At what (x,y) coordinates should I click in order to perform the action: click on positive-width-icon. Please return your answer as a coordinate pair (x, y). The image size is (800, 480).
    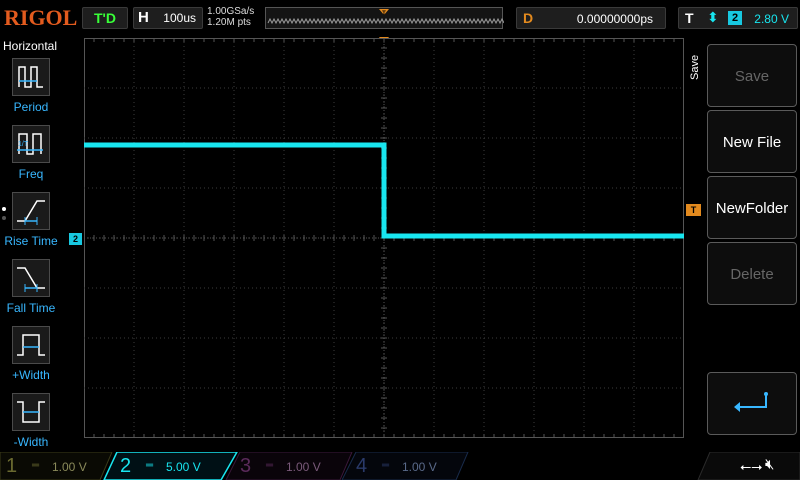
    Looking at the image, I should click on (31, 345).